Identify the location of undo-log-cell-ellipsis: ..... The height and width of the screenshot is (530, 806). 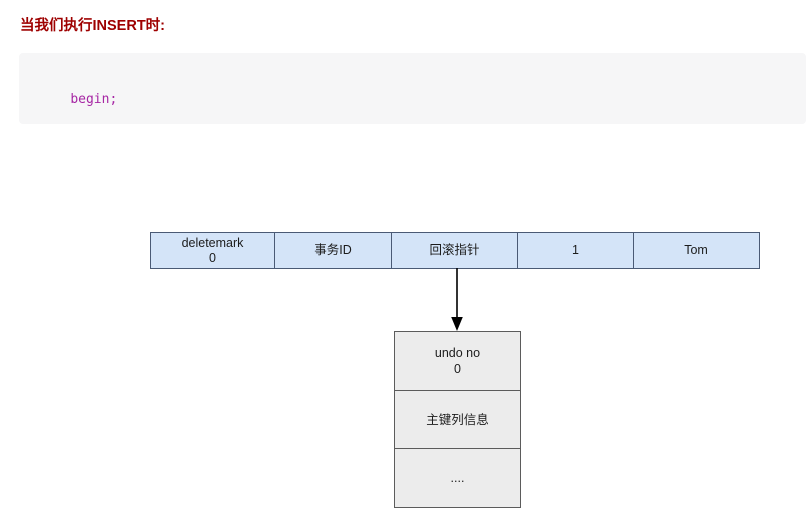
(457, 478).